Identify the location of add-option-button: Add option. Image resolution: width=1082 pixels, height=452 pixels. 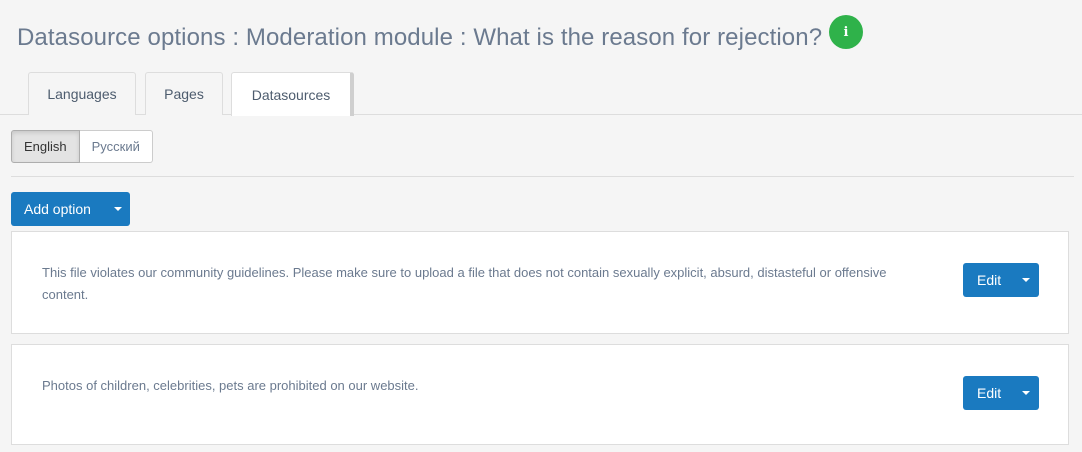
(70, 209).